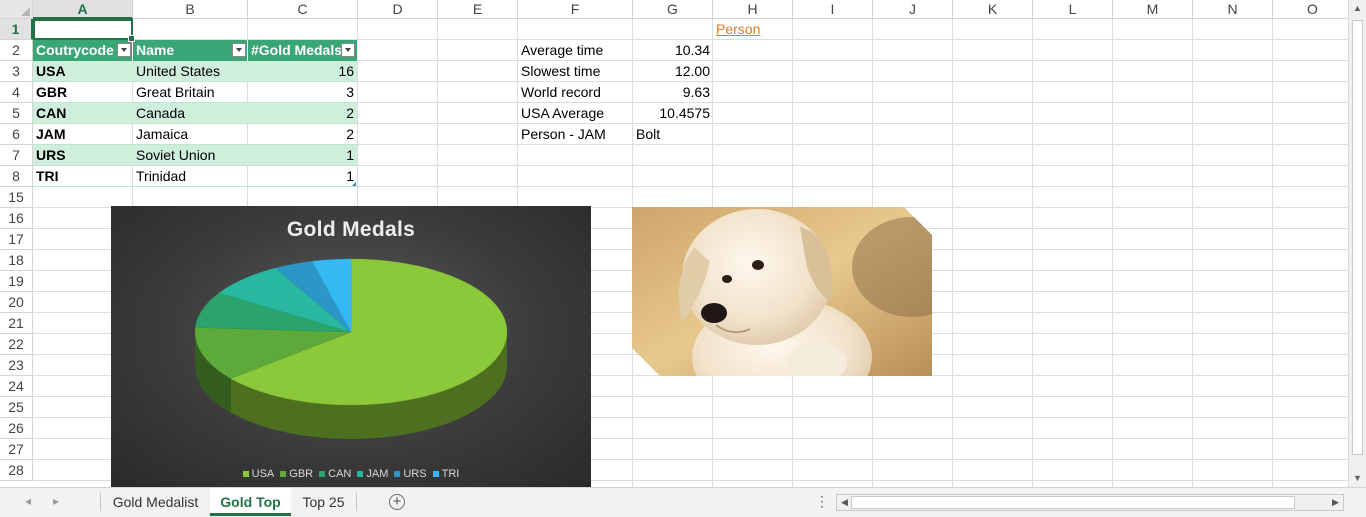 The image size is (1366, 517). Describe the element at coordinates (83, 9) in the screenshot. I see `column-header-a: A` at that location.